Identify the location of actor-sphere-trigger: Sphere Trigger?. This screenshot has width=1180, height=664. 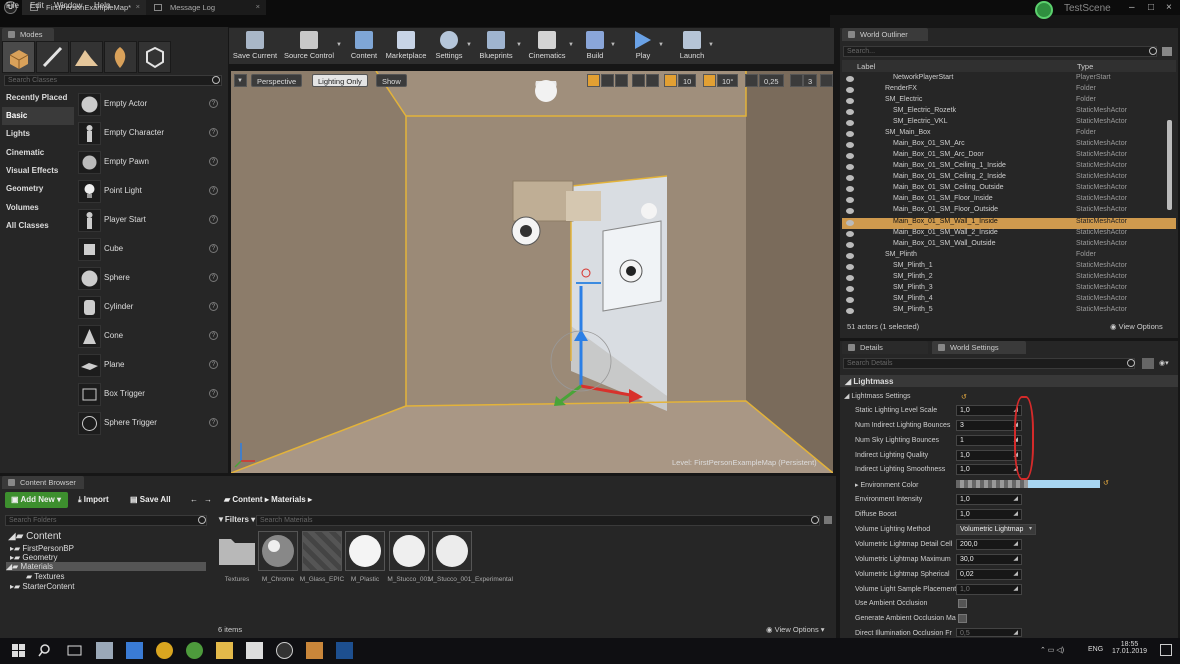
(149, 423).